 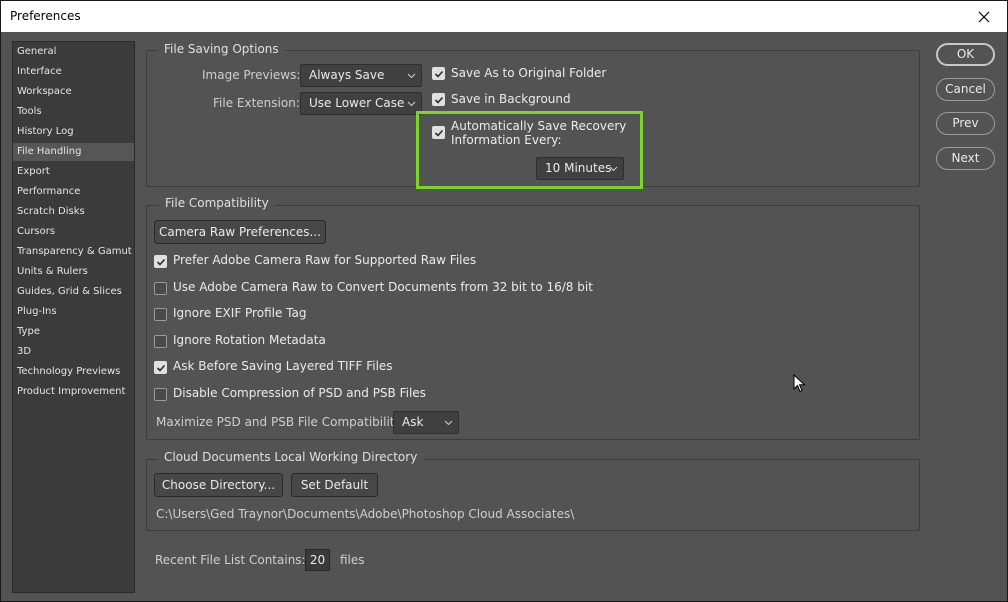 What do you see at coordinates (73, 312) in the screenshot?
I see `sidebar-item-plug-ins: Plug-Ins` at bounding box center [73, 312].